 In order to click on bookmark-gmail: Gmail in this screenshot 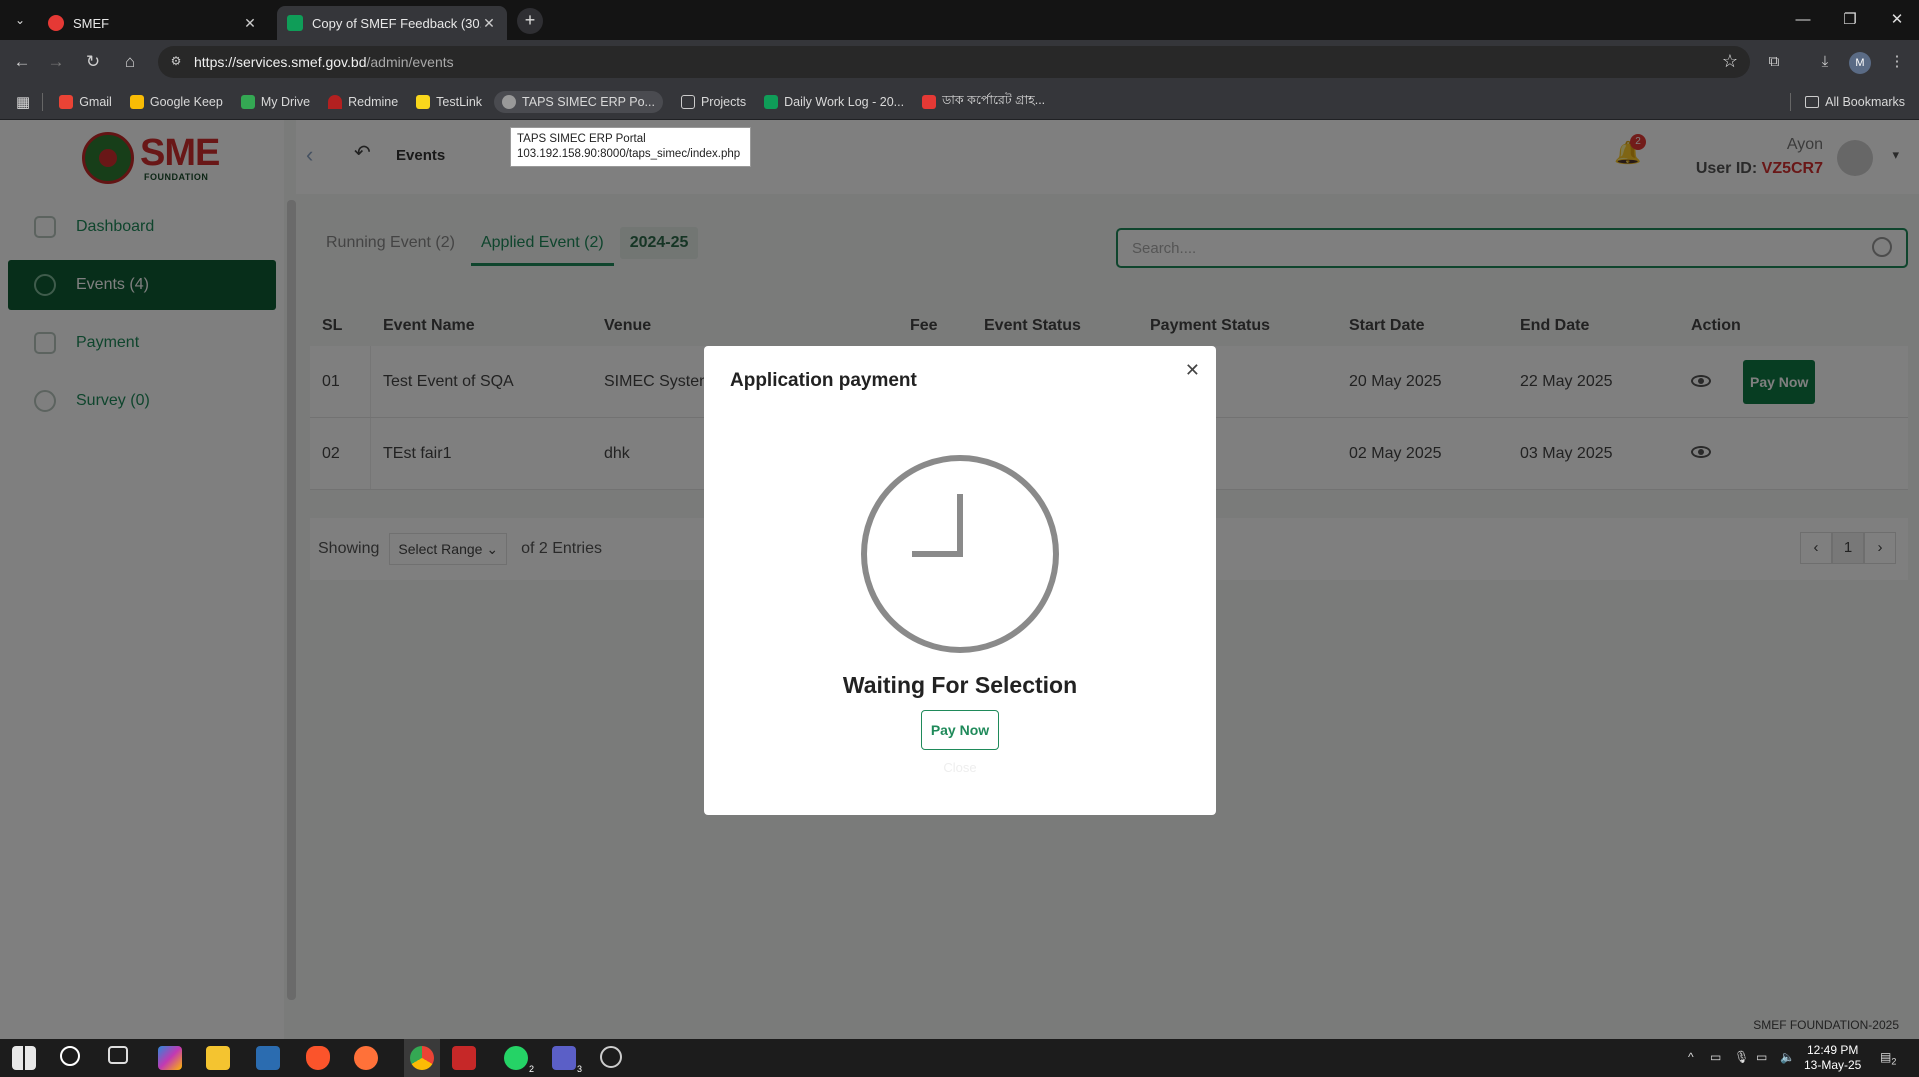, I will do `click(85, 101)`.